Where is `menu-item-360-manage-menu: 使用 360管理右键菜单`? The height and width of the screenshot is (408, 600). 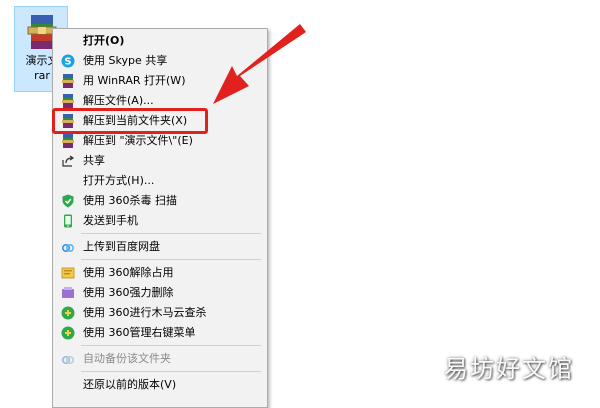
menu-item-360-manage-menu: 使用 360管理右键菜单 is located at coordinates (160, 333).